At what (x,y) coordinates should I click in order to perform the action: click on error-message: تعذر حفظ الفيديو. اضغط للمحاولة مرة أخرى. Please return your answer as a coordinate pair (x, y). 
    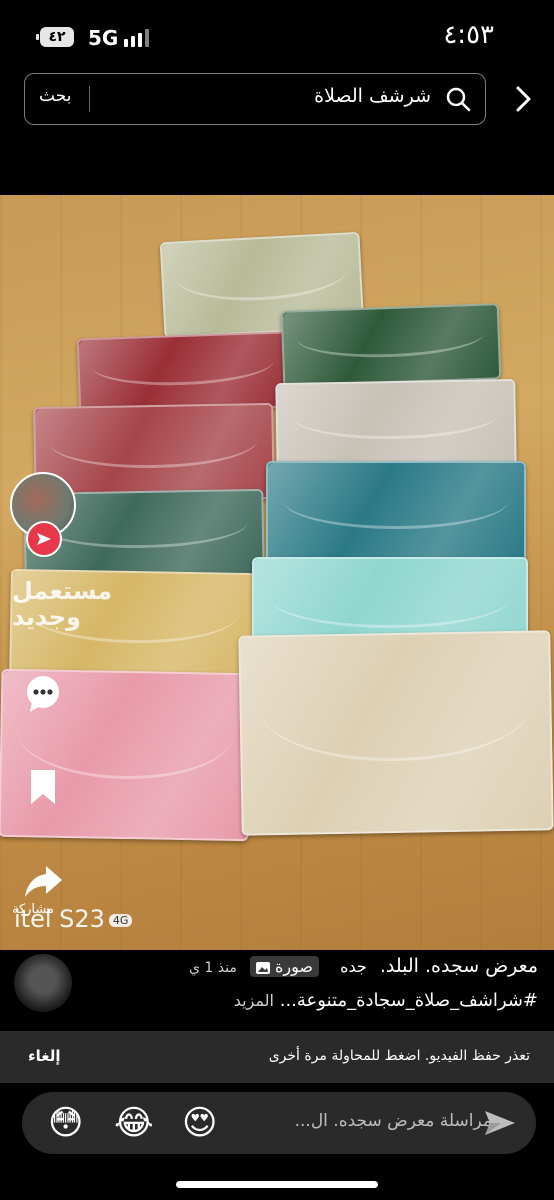
    Looking at the image, I should click on (399, 1056).